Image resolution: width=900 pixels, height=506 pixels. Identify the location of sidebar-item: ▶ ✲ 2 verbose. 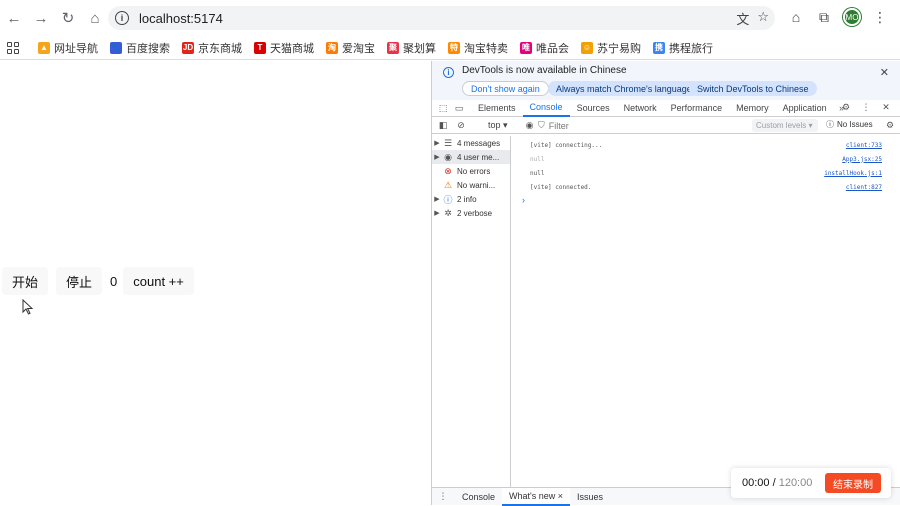
(471, 213).